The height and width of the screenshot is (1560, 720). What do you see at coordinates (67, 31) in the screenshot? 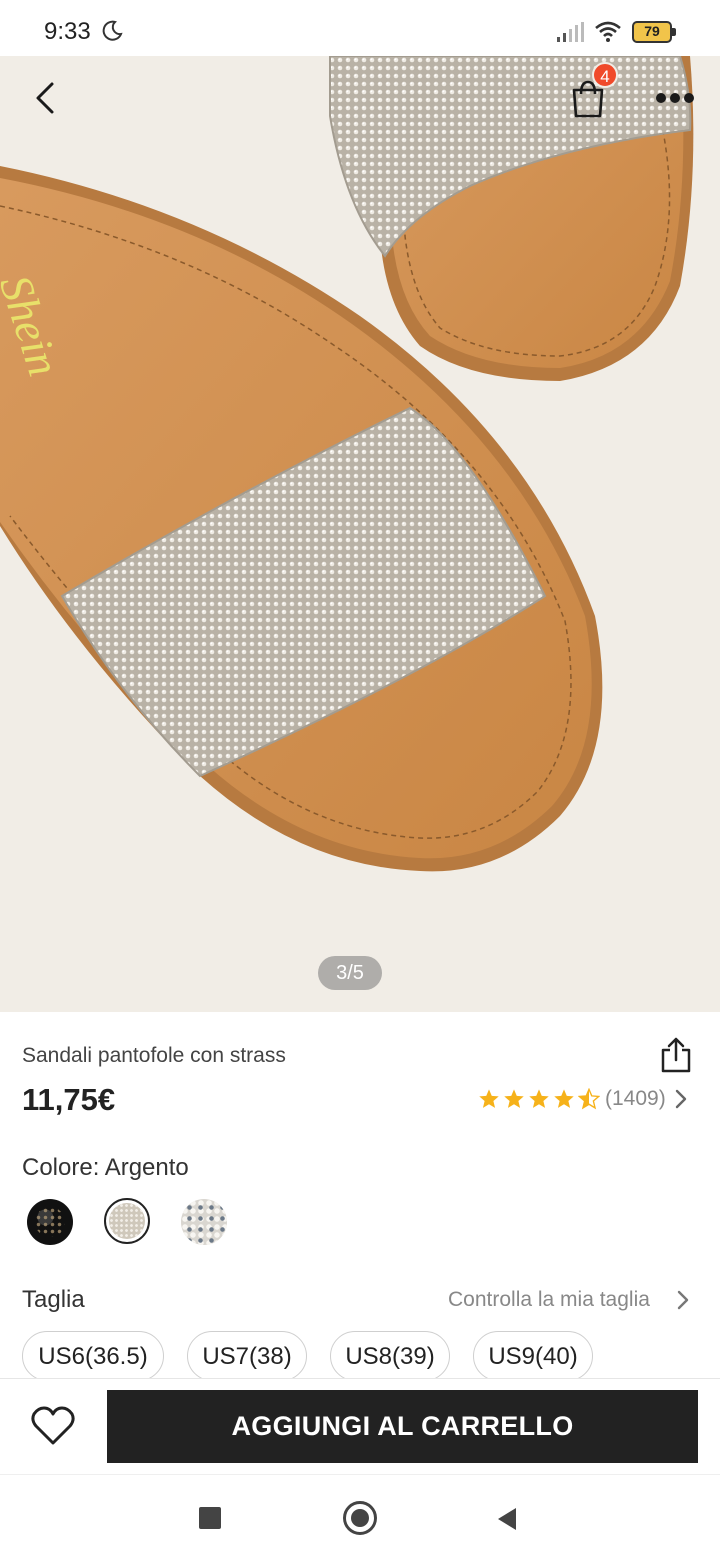
I see `status-time: 9:33` at bounding box center [67, 31].